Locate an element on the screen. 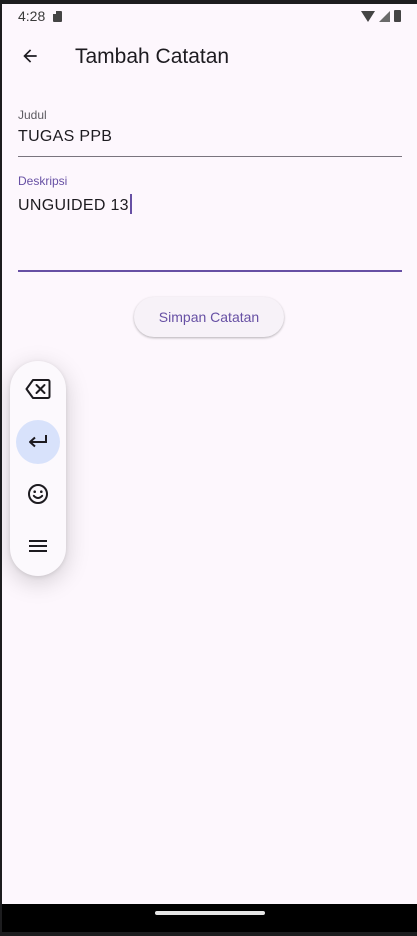  description-field-label: Deskripsi is located at coordinates (43, 181).